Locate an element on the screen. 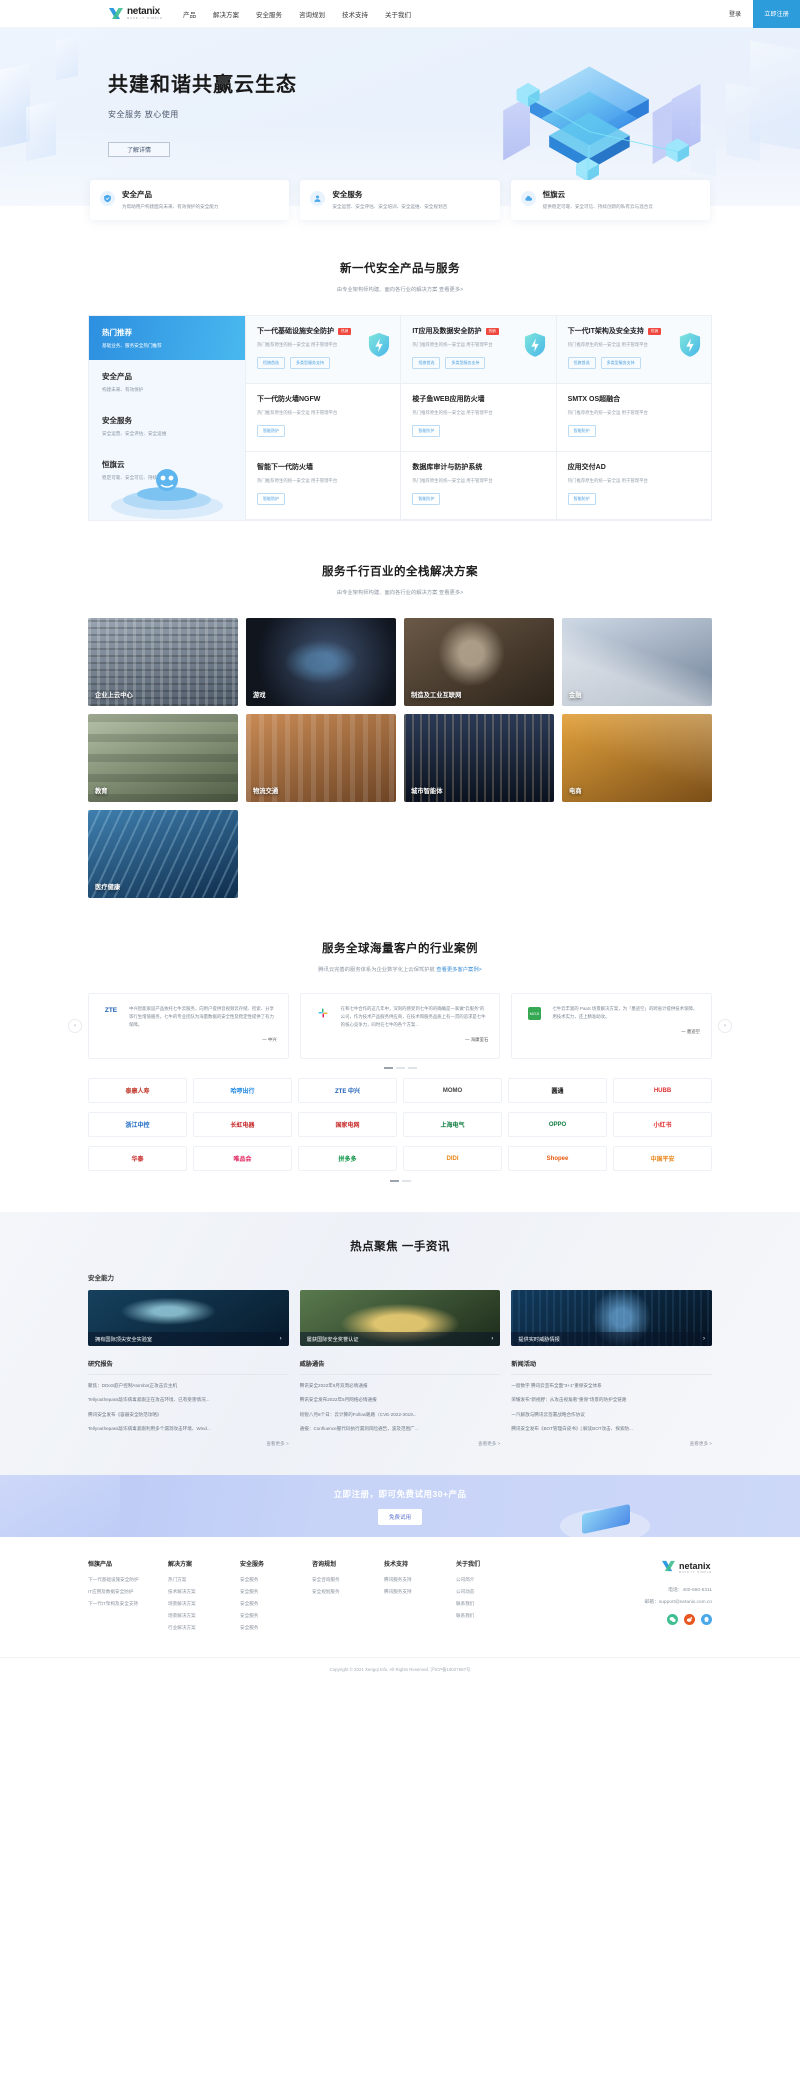 The image size is (800, 2083). client-logo: ZTE 中兴 is located at coordinates (347, 1090).